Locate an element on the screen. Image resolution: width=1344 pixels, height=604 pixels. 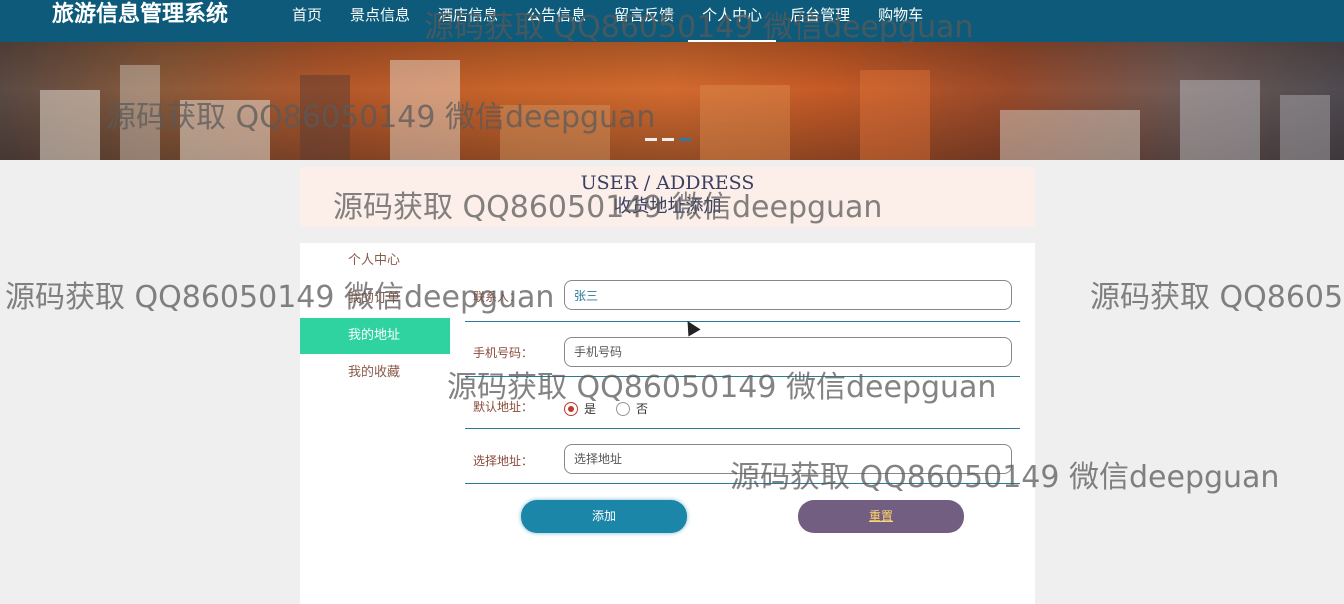
nav-hotels: 酒店信息 is located at coordinates (468, 21).